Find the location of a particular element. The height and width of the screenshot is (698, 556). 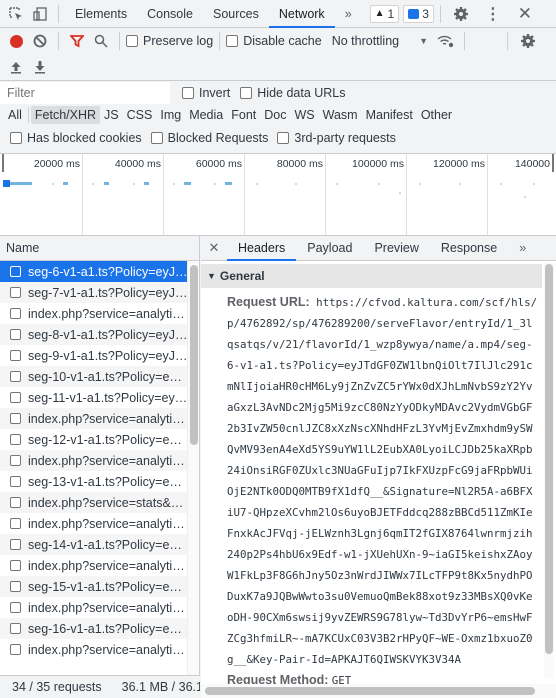

tab-payload: Payload is located at coordinates (329, 248).